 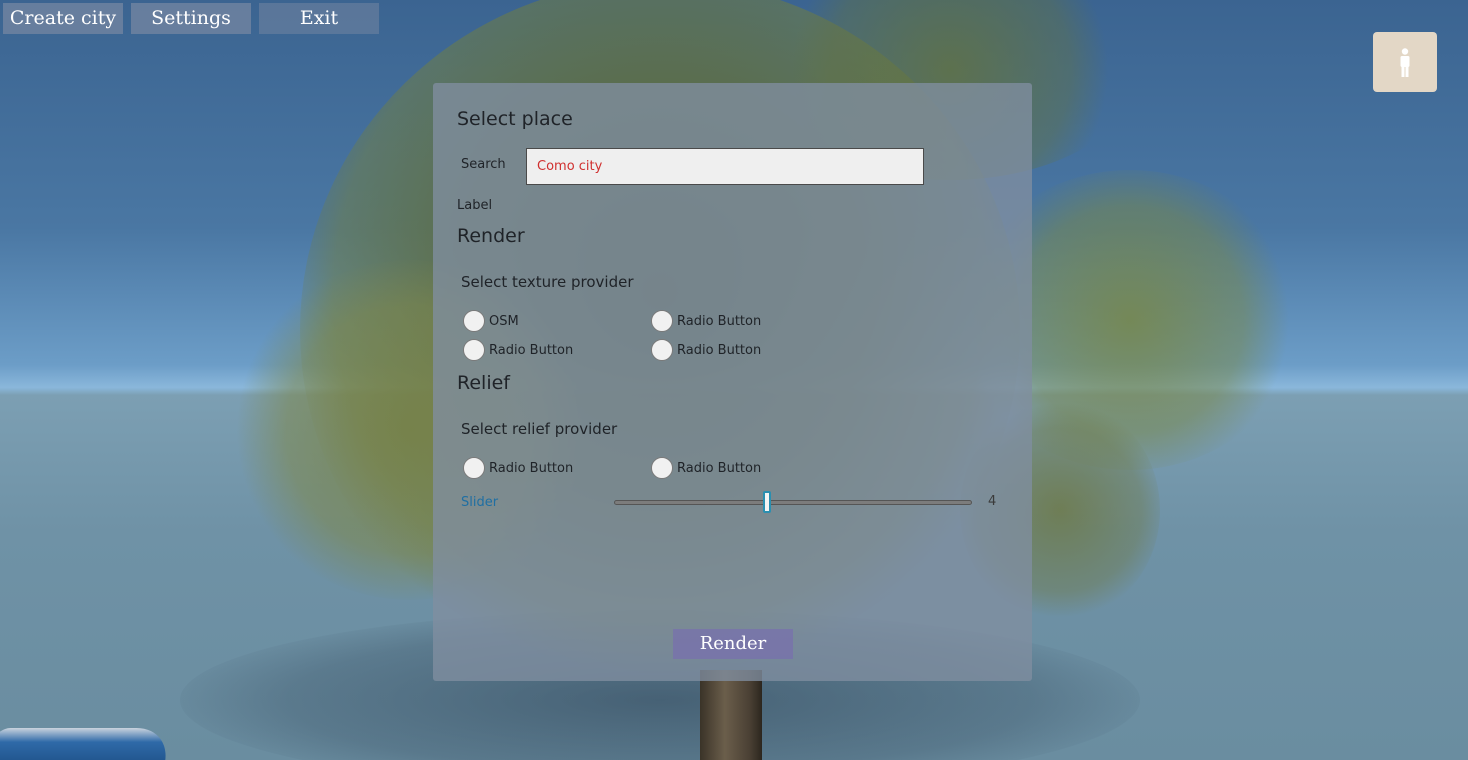 I want to click on create-city-button: Create city, so click(x=63, y=18).